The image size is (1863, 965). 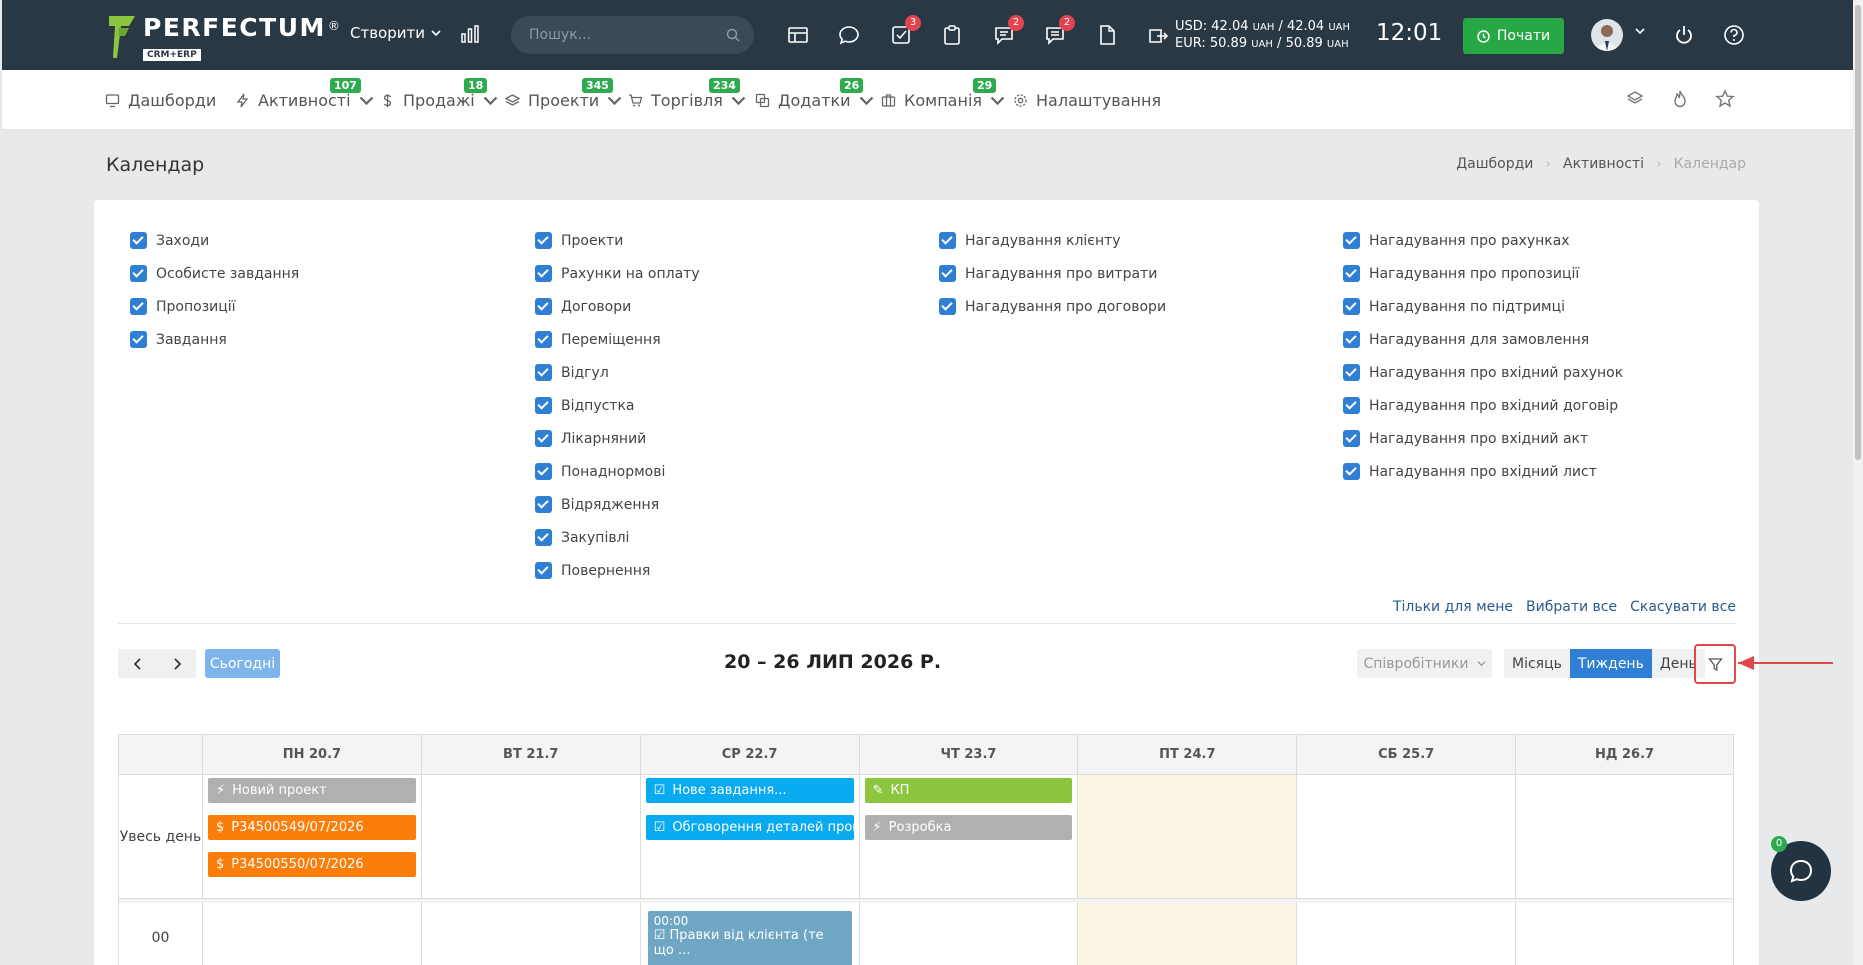 What do you see at coordinates (1537, 663) in the screenshot?
I see `month-view-button: Місяць` at bounding box center [1537, 663].